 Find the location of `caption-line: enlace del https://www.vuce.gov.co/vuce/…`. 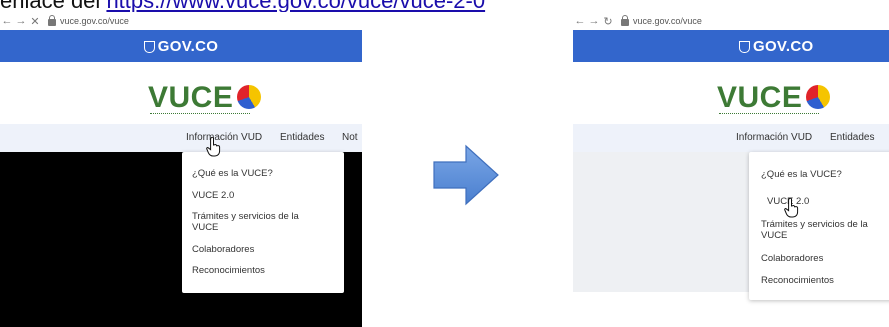

caption-line: enlace del https://www.vuce.gov.co/vuce/… is located at coordinates (340, 6).